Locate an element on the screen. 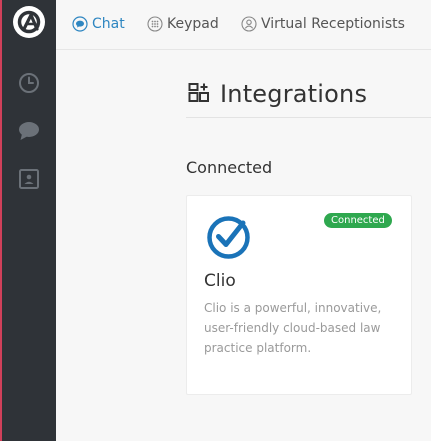 The height and width of the screenshot is (441, 431). tab-chat: Chat is located at coordinates (98, 24).